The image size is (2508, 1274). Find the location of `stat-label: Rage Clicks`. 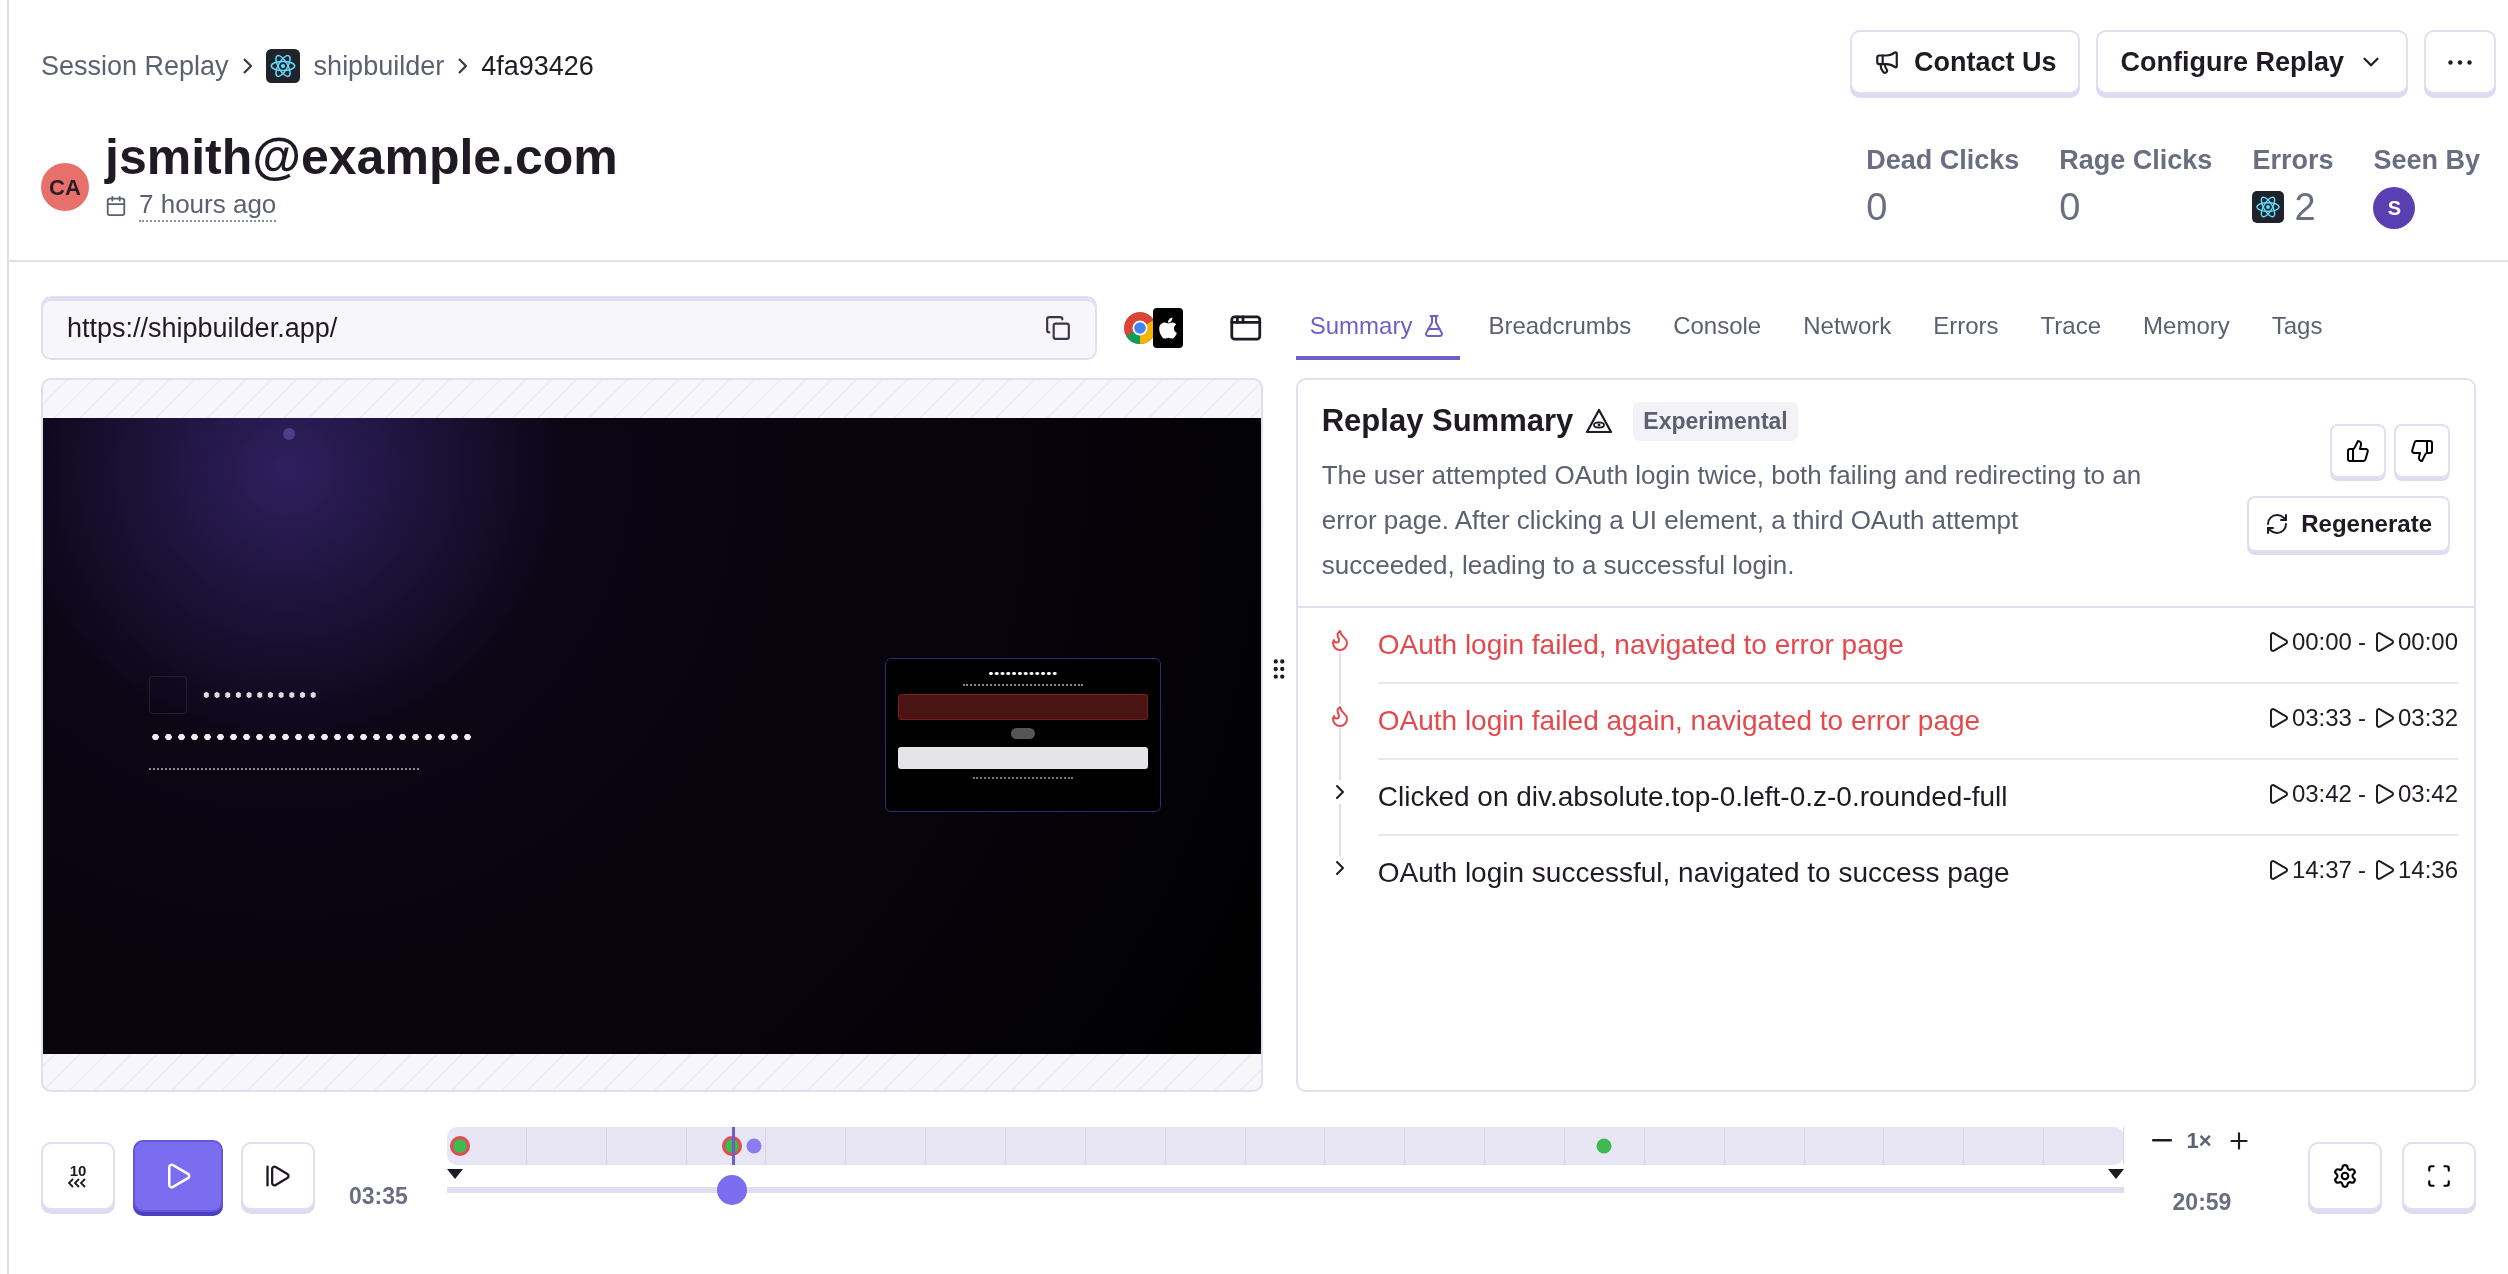

stat-label: Rage Clicks is located at coordinates (2136, 160).